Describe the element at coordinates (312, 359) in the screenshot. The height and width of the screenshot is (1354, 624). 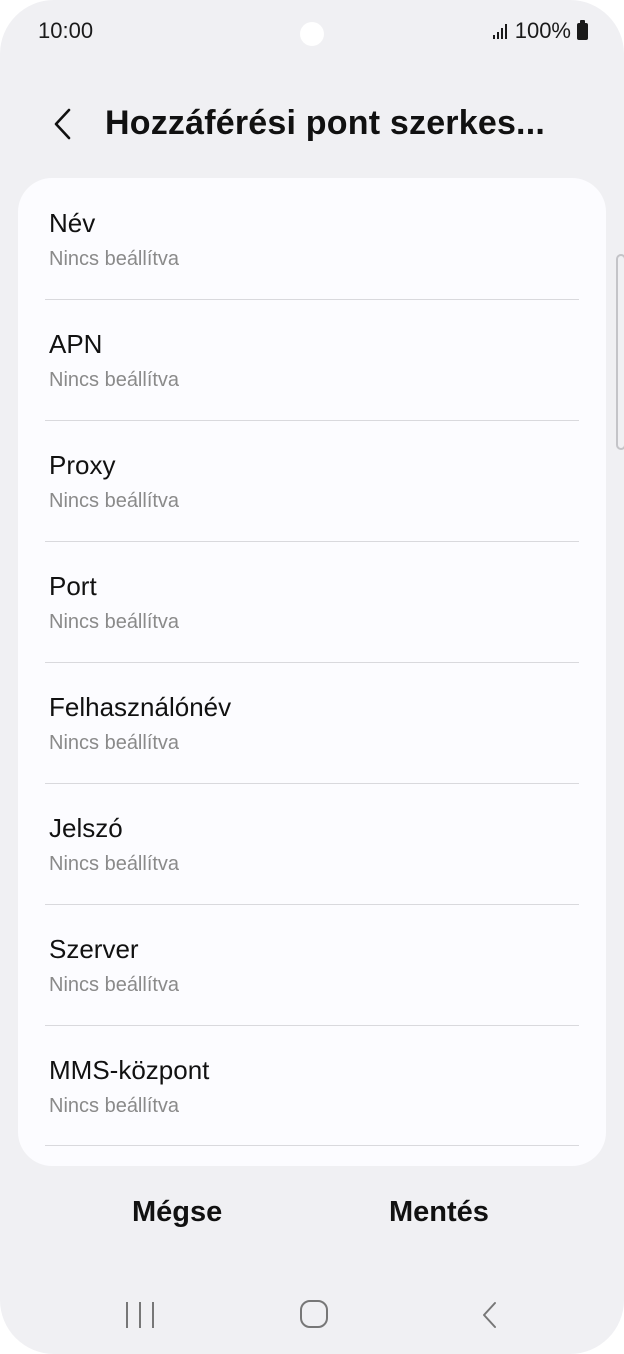
I see `list-item-apn: APN Nincs beállítva` at that location.